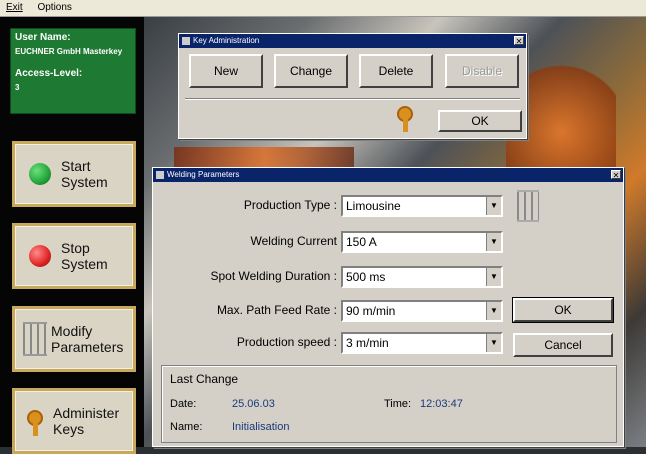 The height and width of the screenshot is (454, 646). Describe the element at coordinates (72, 331) in the screenshot. I see `modify-label-line1: Modify` at that location.